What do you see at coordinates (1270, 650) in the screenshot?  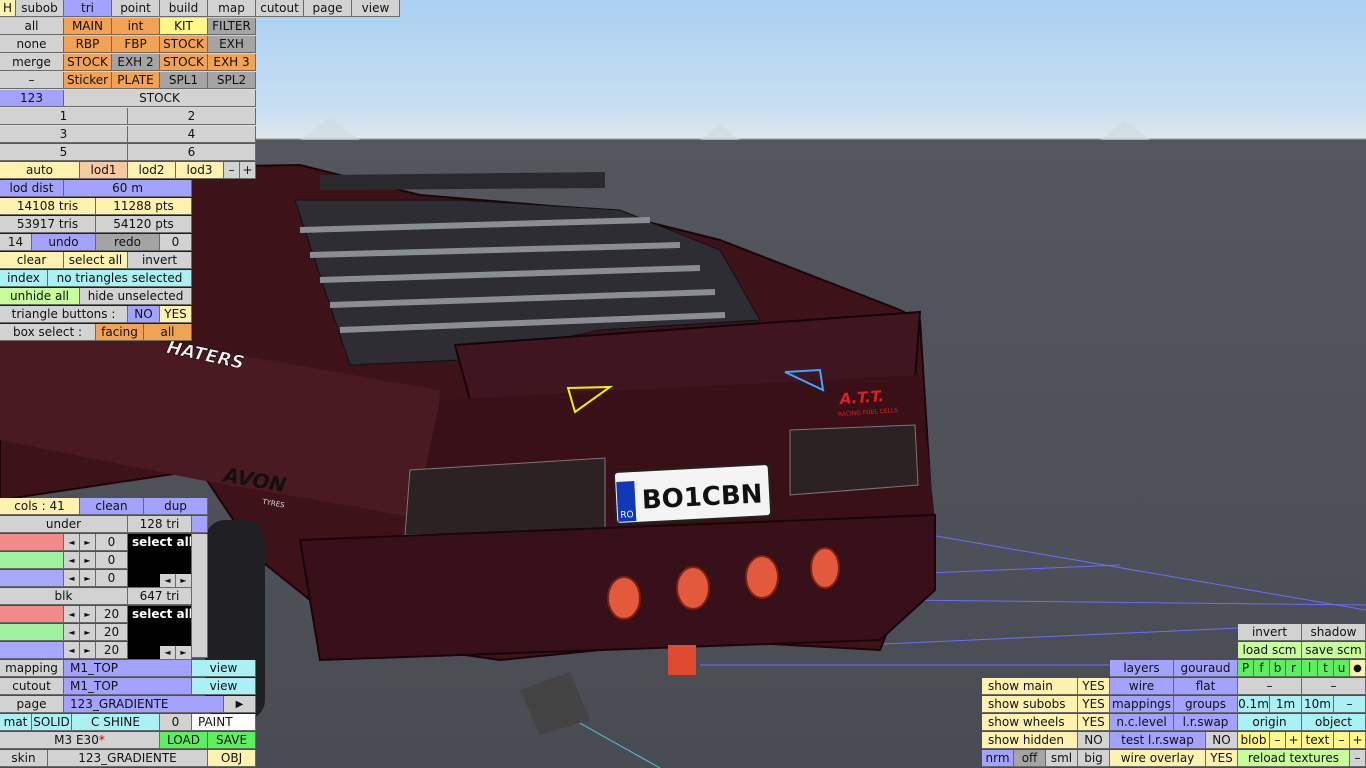 I see `load-scm-button: load scm` at bounding box center [1270, 650].